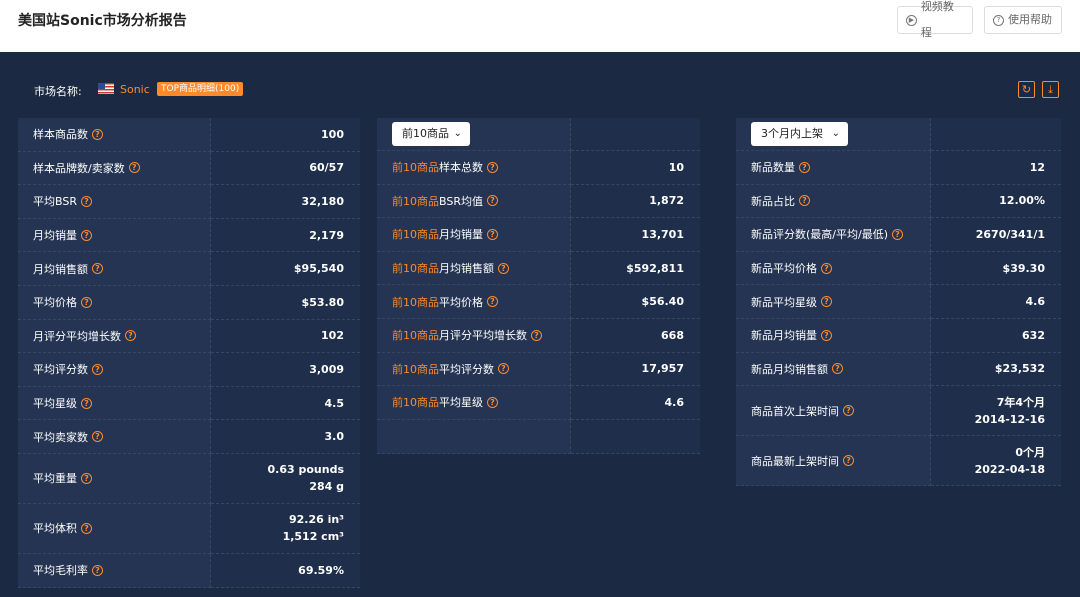 Image resolution: width=1080 pixels, height=597 pixels. I want to click on value-text: 632, so click(1033, 335).